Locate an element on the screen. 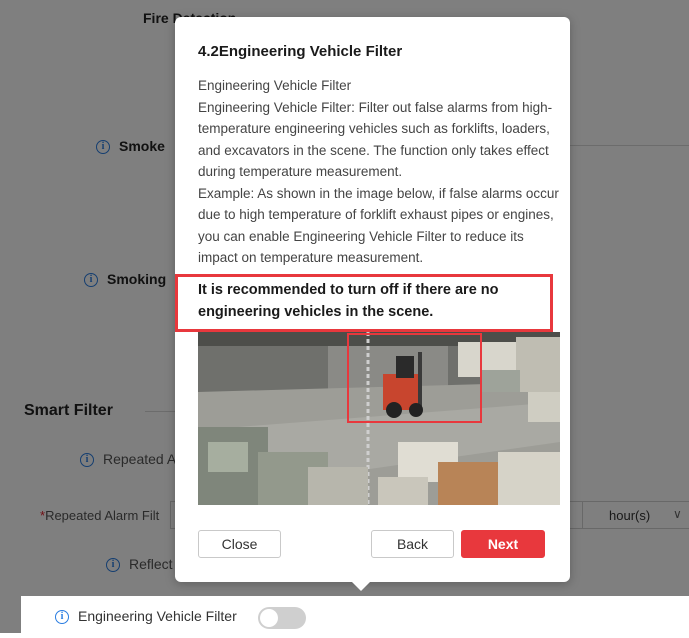 The image size is (689, 638). toggle-knob is located at coordinates (269, 618).